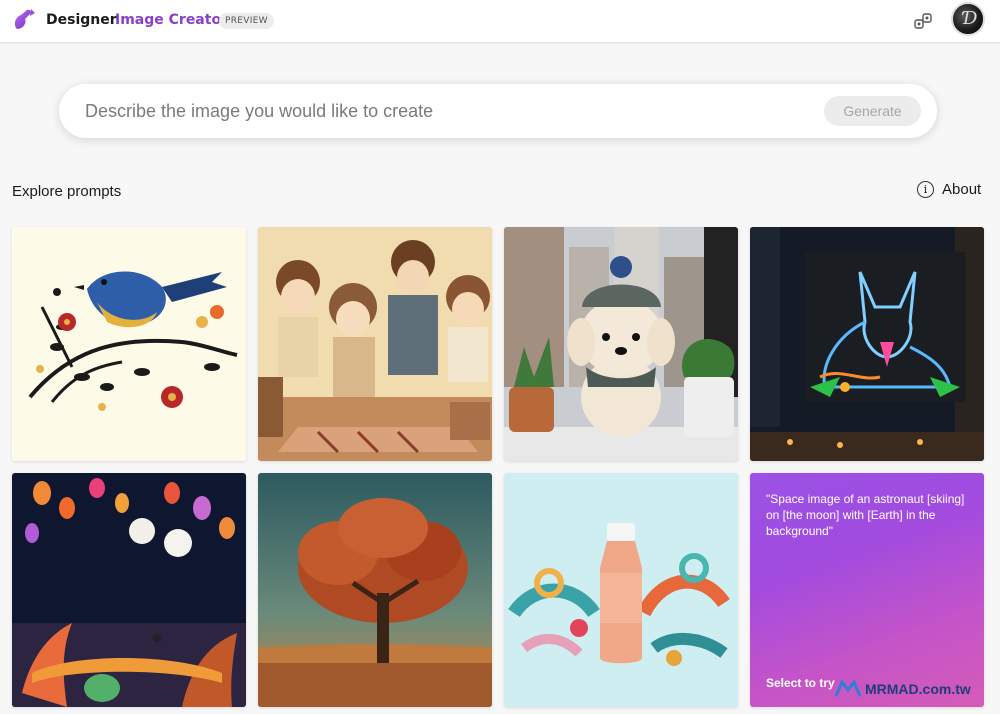 The image size is (1000, 714). What do you see at coordinates (246, 21) in the screenshot?
I see `preview-badge: PREVIEW` at bounding box center [246, 21].